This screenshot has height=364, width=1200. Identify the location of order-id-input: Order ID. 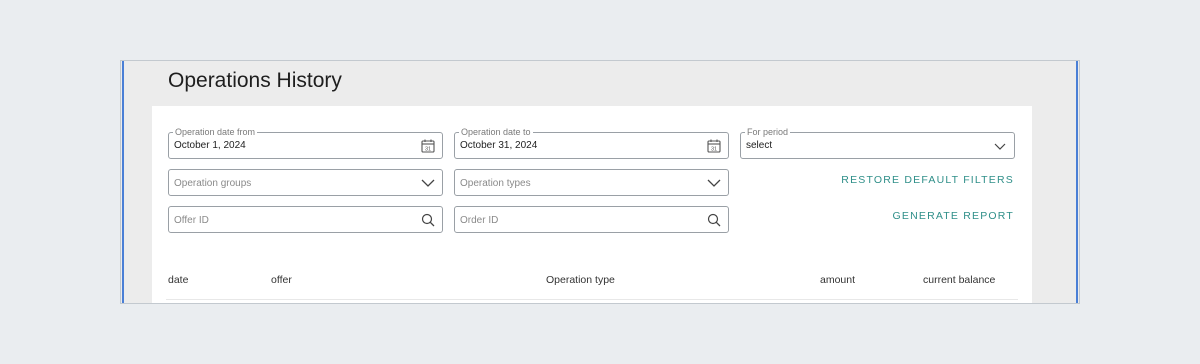
(591, 219).